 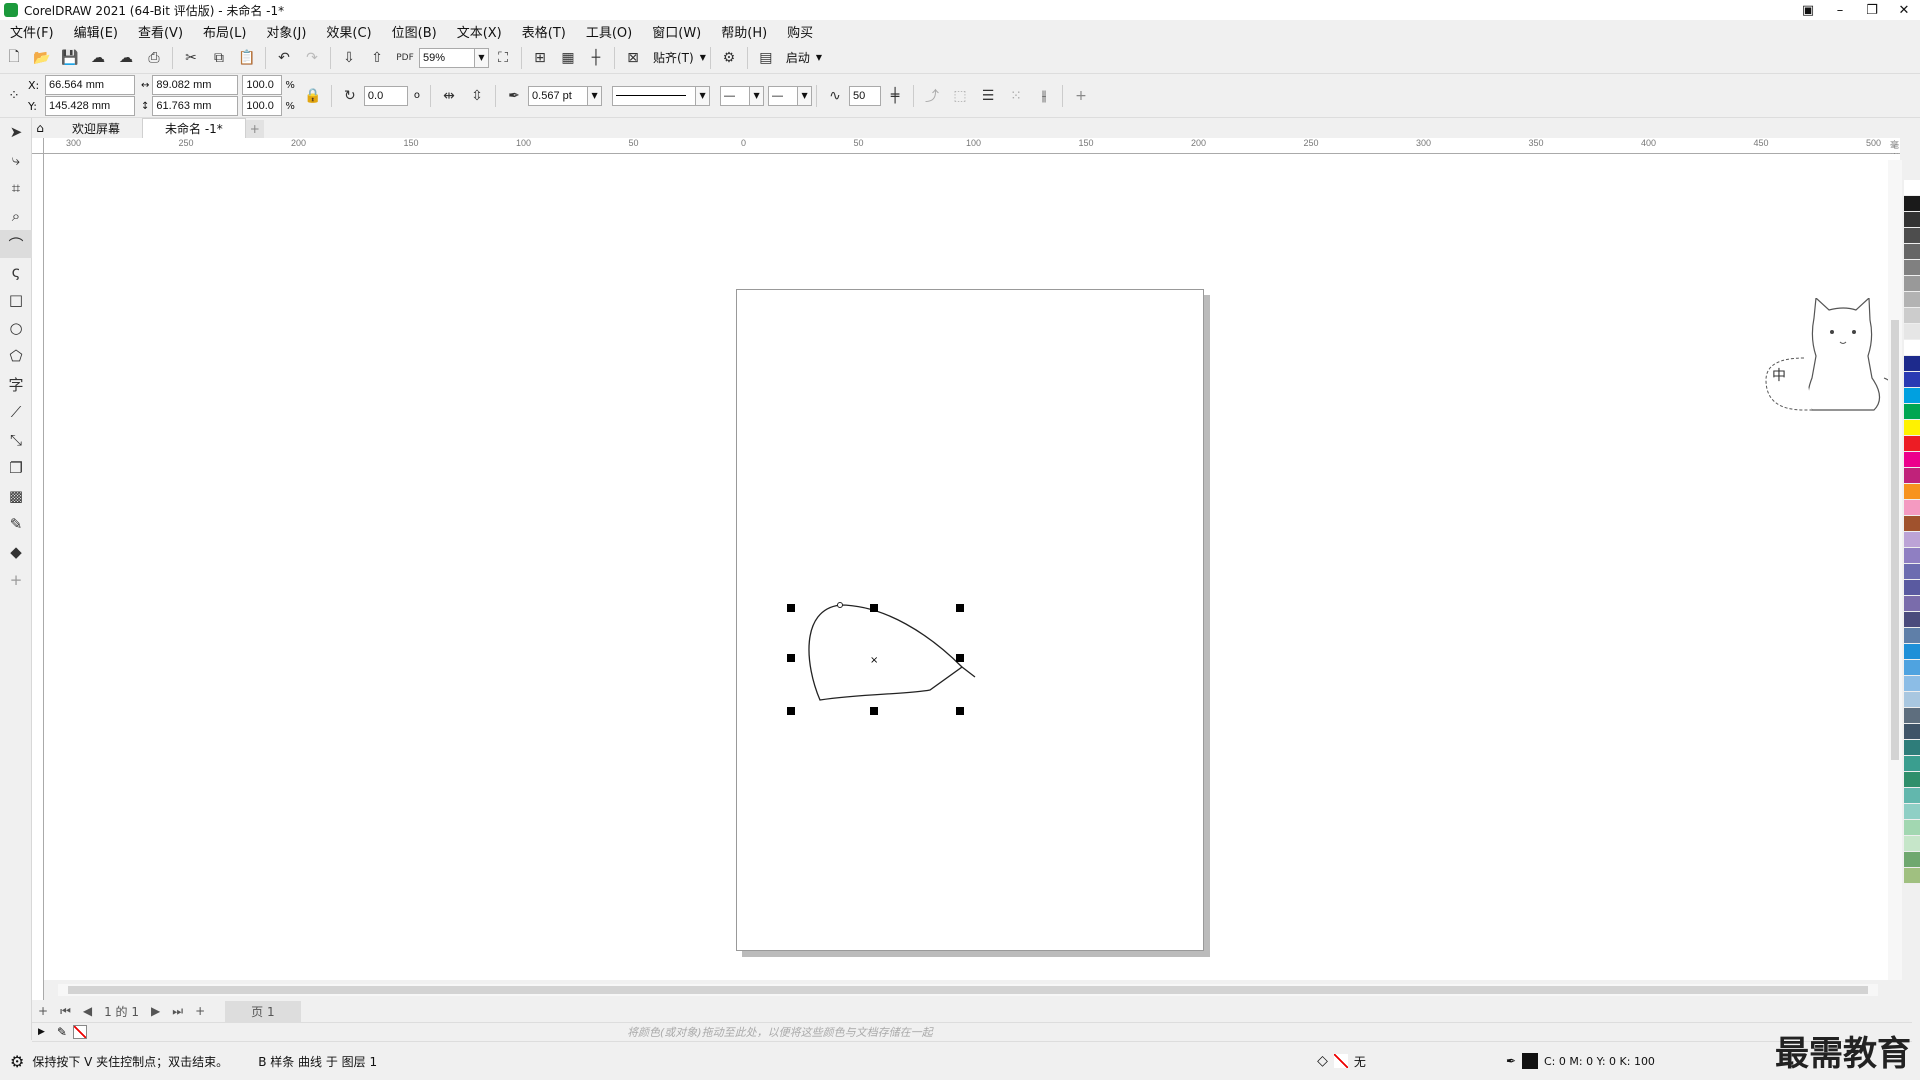 What do you see at coordinates (14, 96) in the screenshot?
I see `object-origin-icon: ⁘` at bounding box center [14, 96].